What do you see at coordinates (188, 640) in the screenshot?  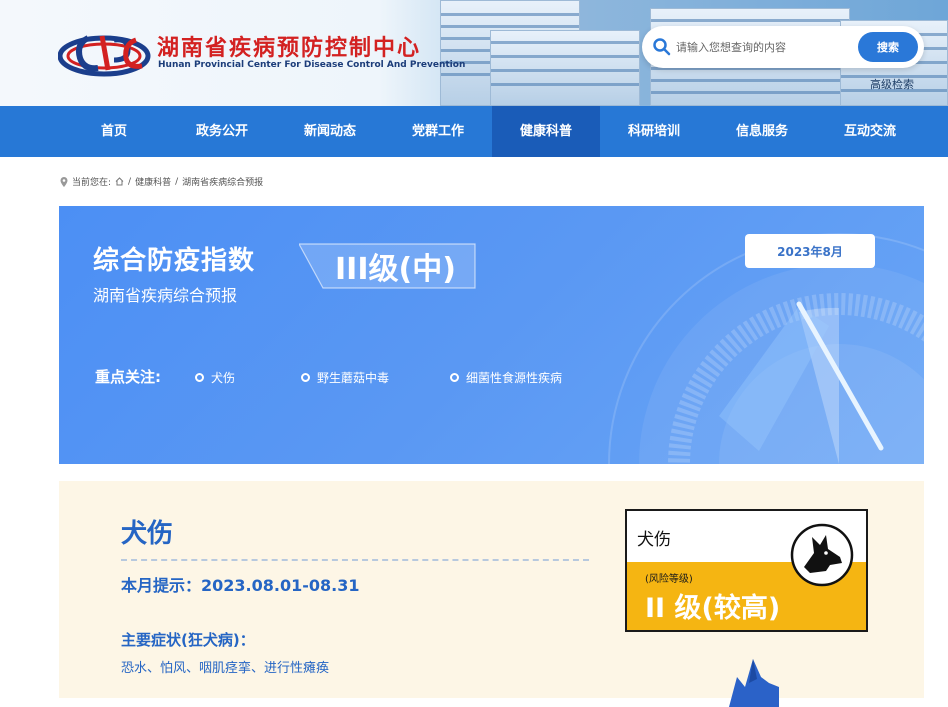 I see `symptoms-heading: 主要症状(狂犬病)：` at bounding box center [188, 640].